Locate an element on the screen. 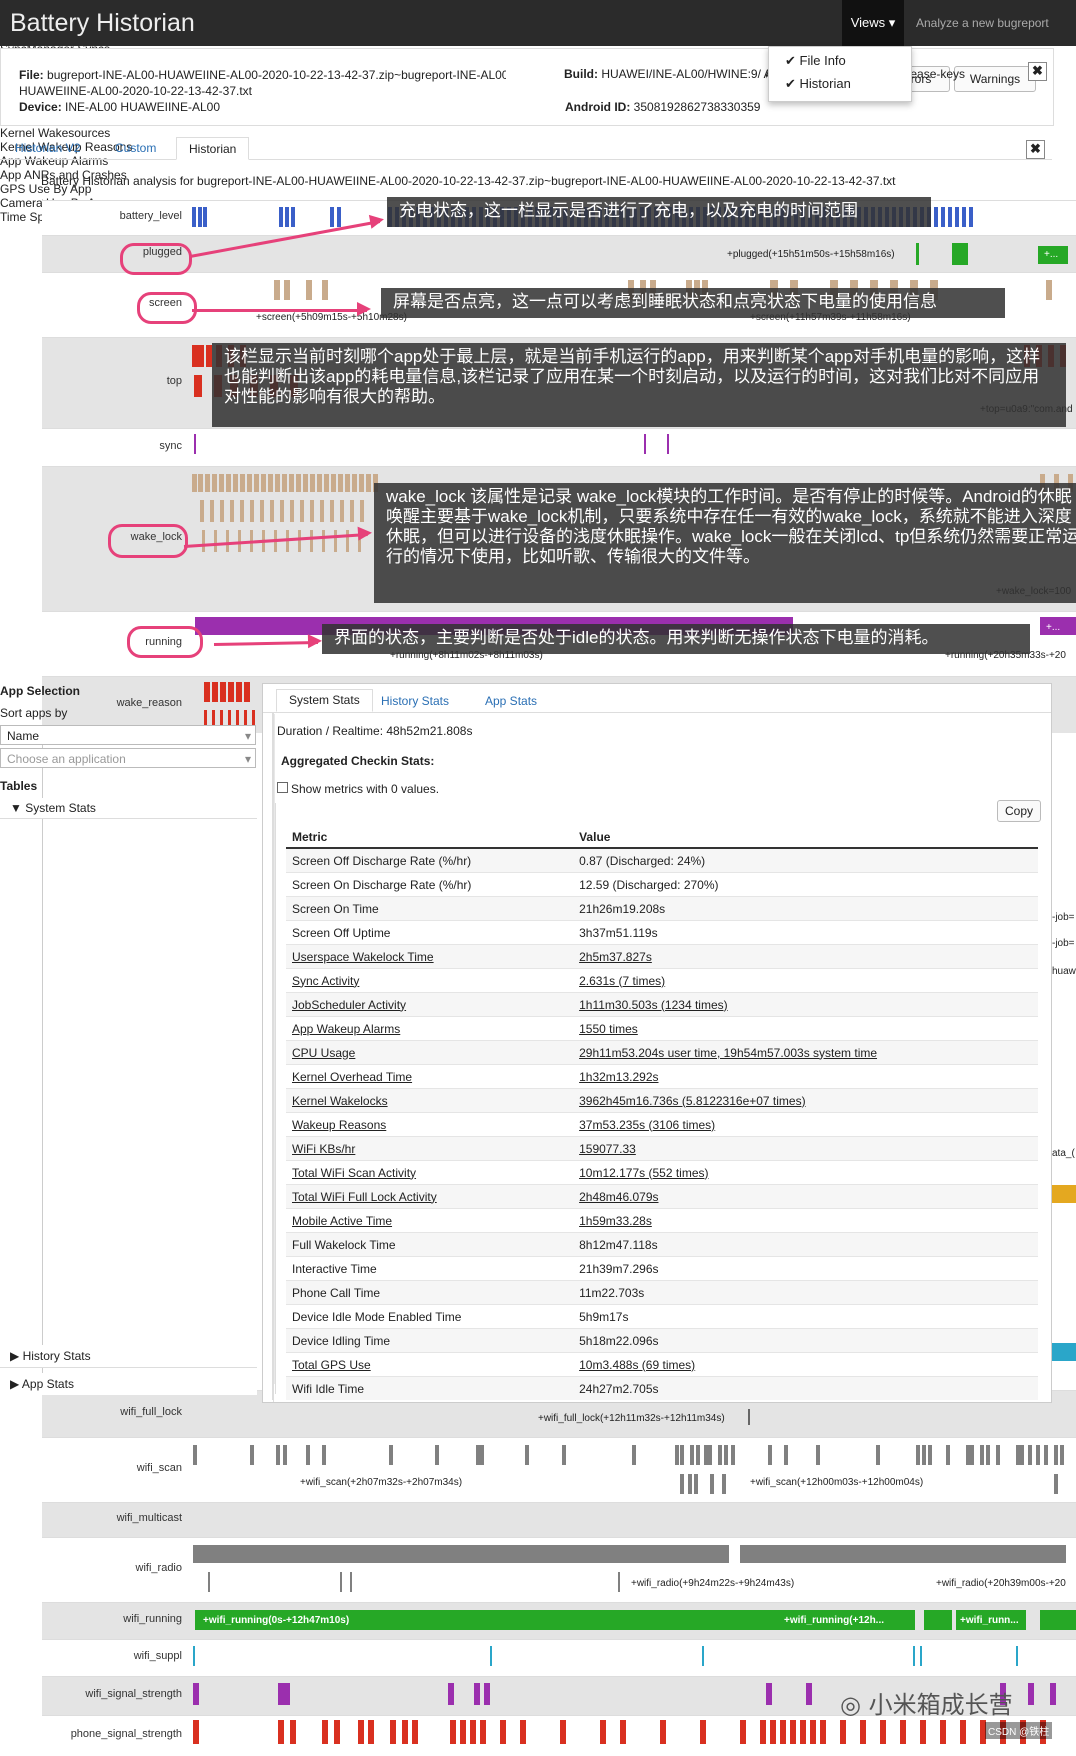  table-row: Mobile Active Time 1h59m33.28s is located at coordinates (662, 1220).